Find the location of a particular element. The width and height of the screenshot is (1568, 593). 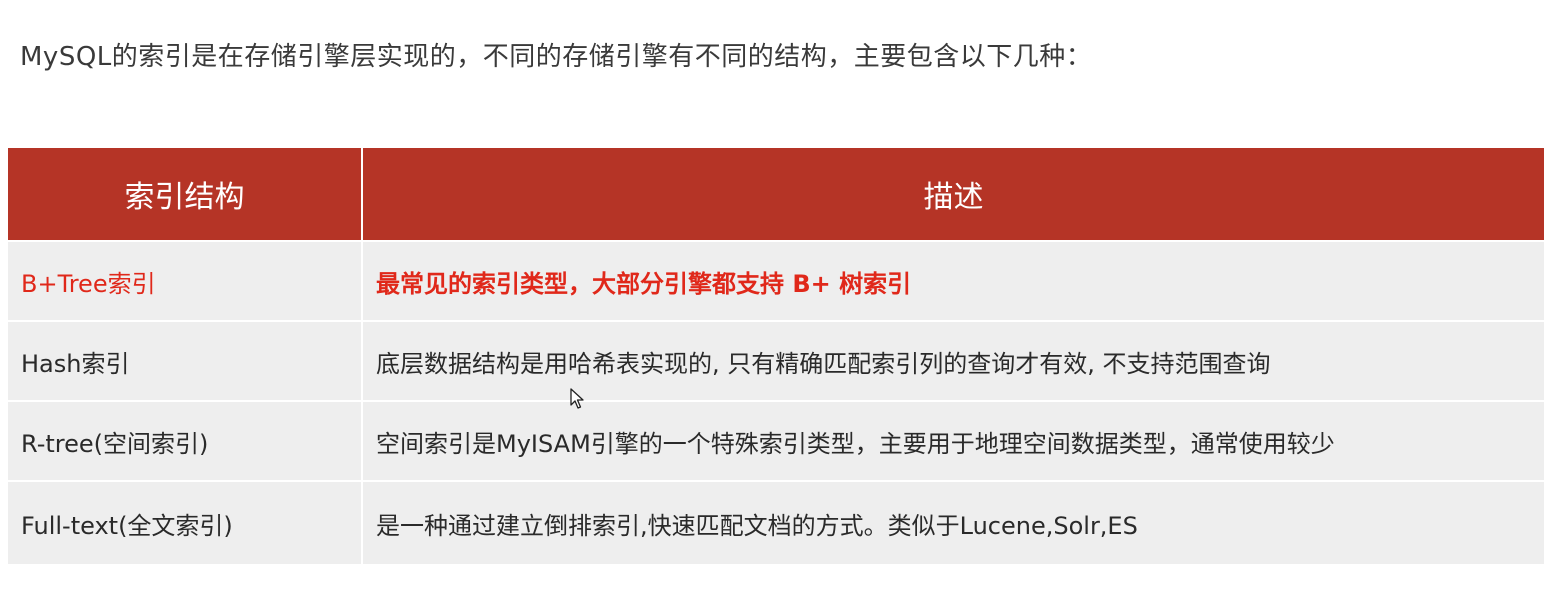

cell-structure: B+Tree索引 is located at coordinates (185, 281).